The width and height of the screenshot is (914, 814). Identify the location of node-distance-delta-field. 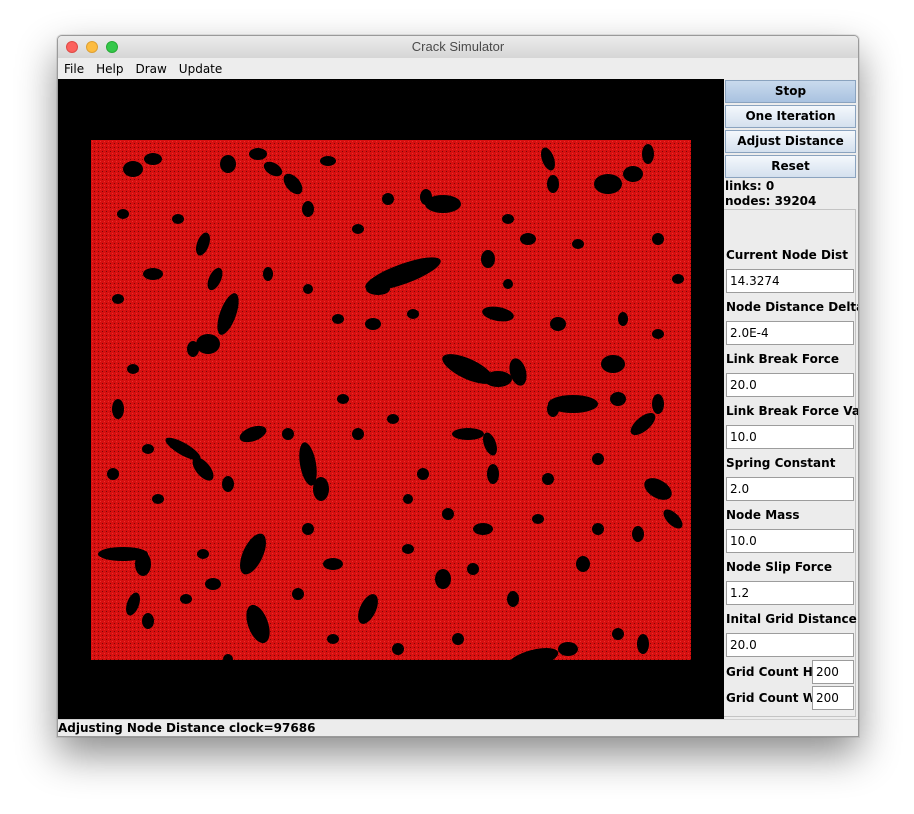
(790, 333).